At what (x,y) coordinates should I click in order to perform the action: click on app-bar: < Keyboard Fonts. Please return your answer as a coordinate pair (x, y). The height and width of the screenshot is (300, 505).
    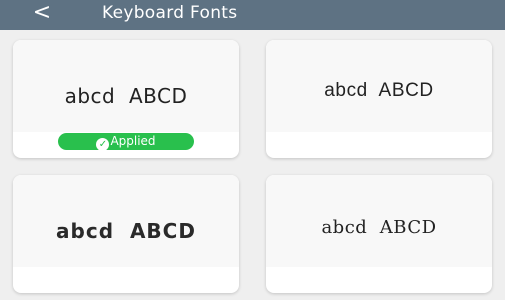
    Looking at the image, I should click on (252, 15).